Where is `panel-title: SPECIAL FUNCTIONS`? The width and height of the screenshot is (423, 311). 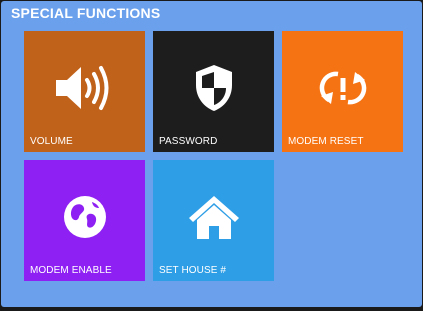
panel-title: SPECIAL FUNCTIONS is located at coordinates (86, 13).